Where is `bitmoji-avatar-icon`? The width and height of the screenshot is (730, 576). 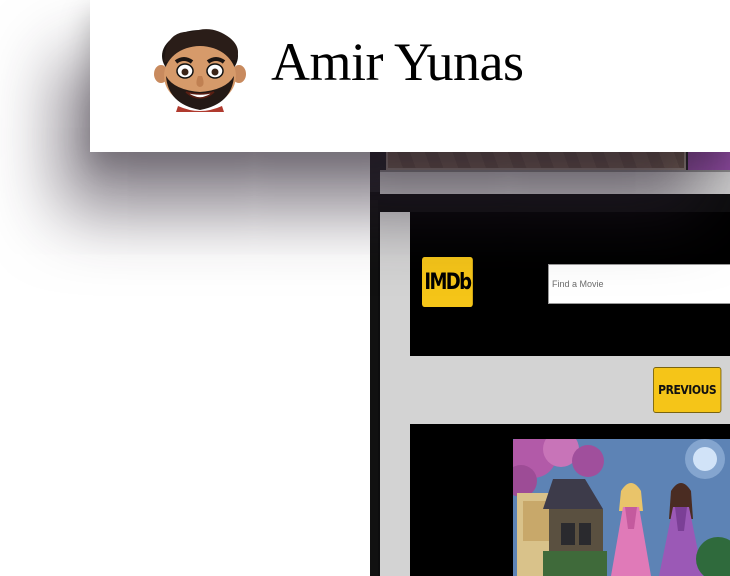 bitmoji-avatar-icon is located at coordinates (200, 69).